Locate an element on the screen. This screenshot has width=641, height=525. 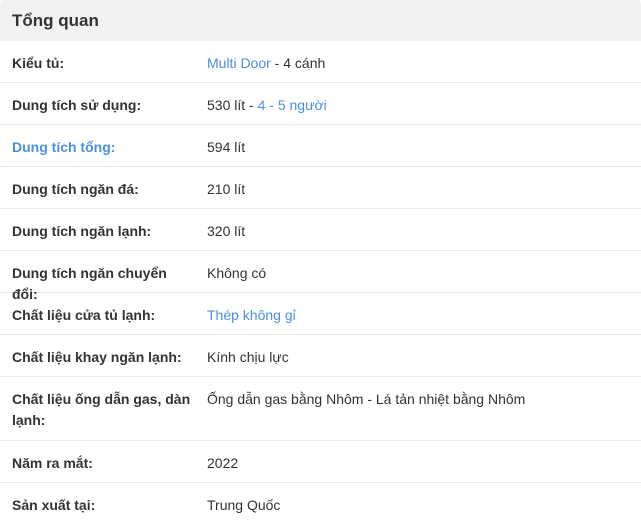
spec-row-fridge-capacity: Dung tích ngăn lạnh: 320 lít is located at coordinates (320, 230).